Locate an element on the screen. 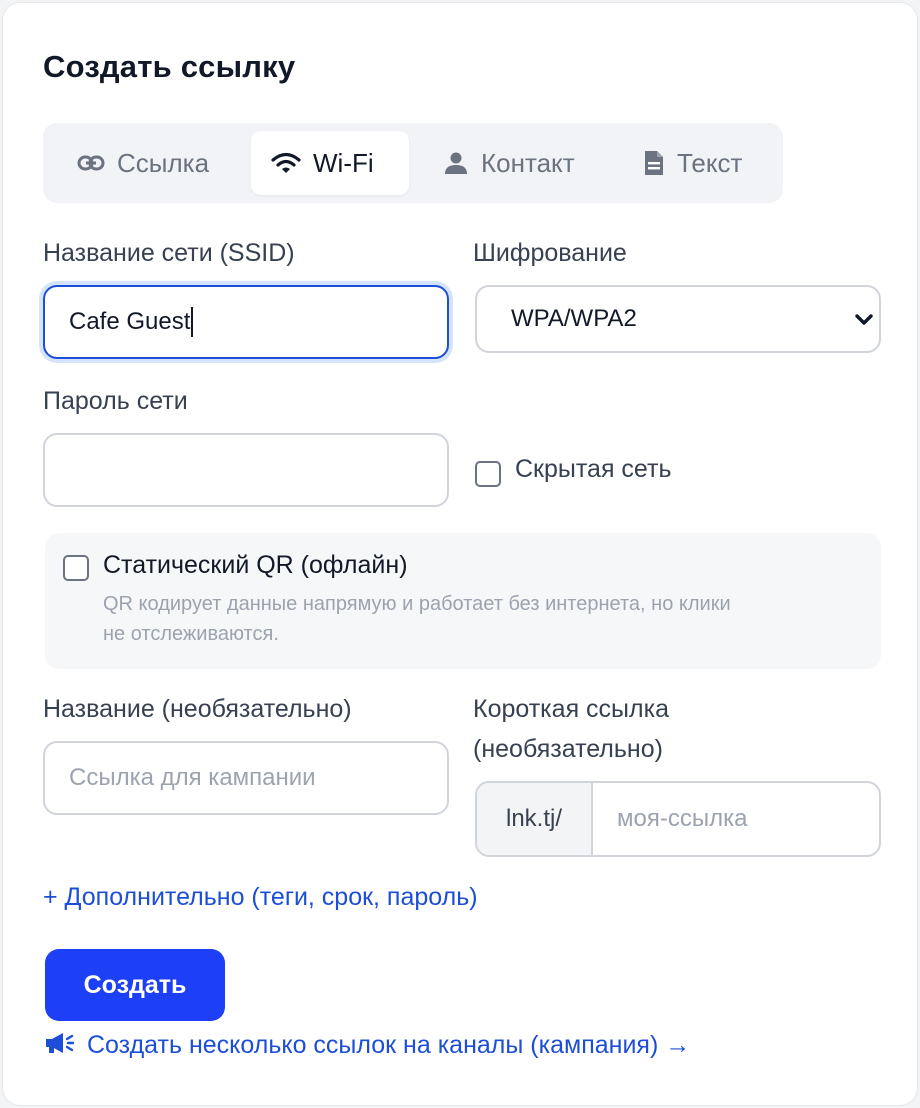 The height and width of the screenshot is (1108, 920). static-qr-checkbox is located at coordinates (76, 568).